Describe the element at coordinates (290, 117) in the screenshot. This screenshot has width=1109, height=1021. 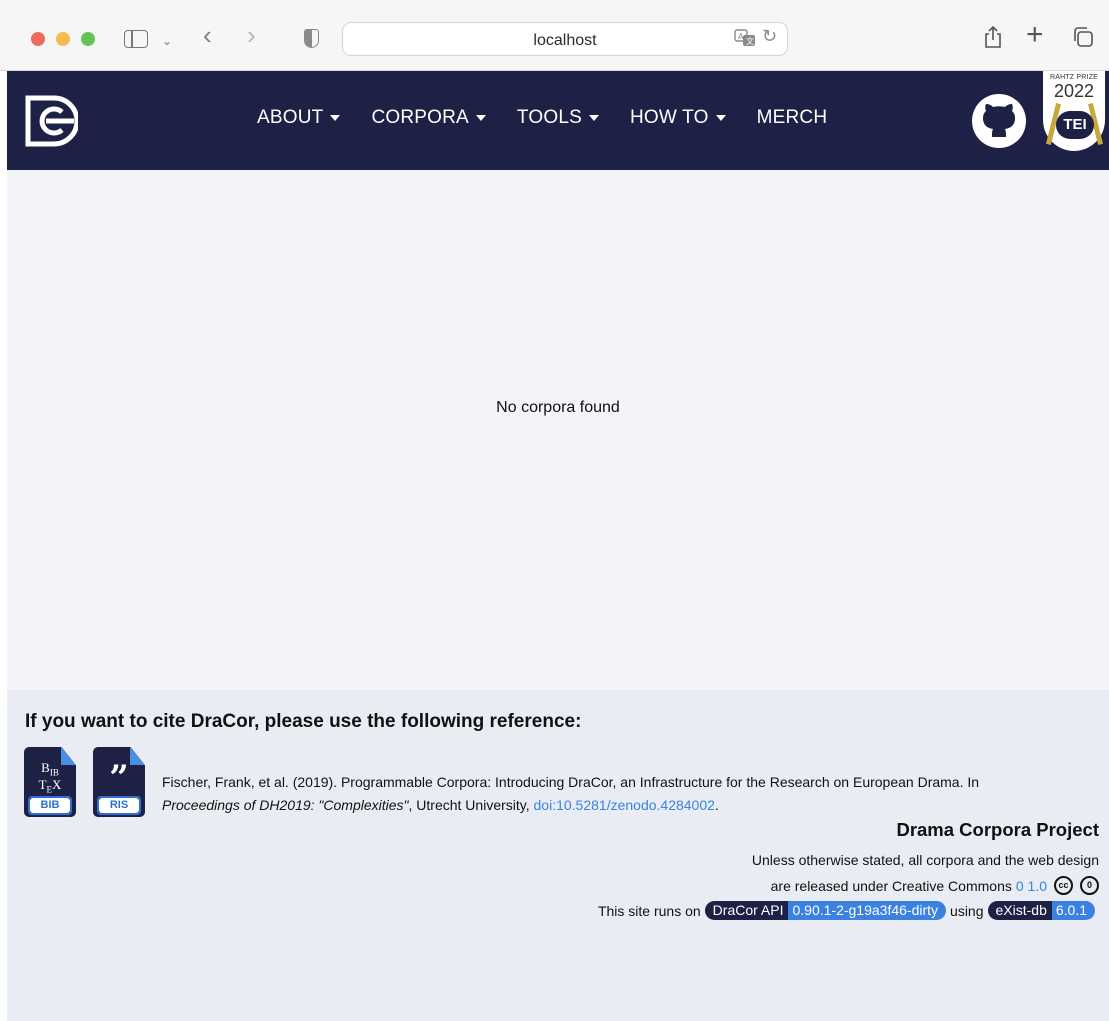
I see `nav-about-label: ABOUT` at that location.